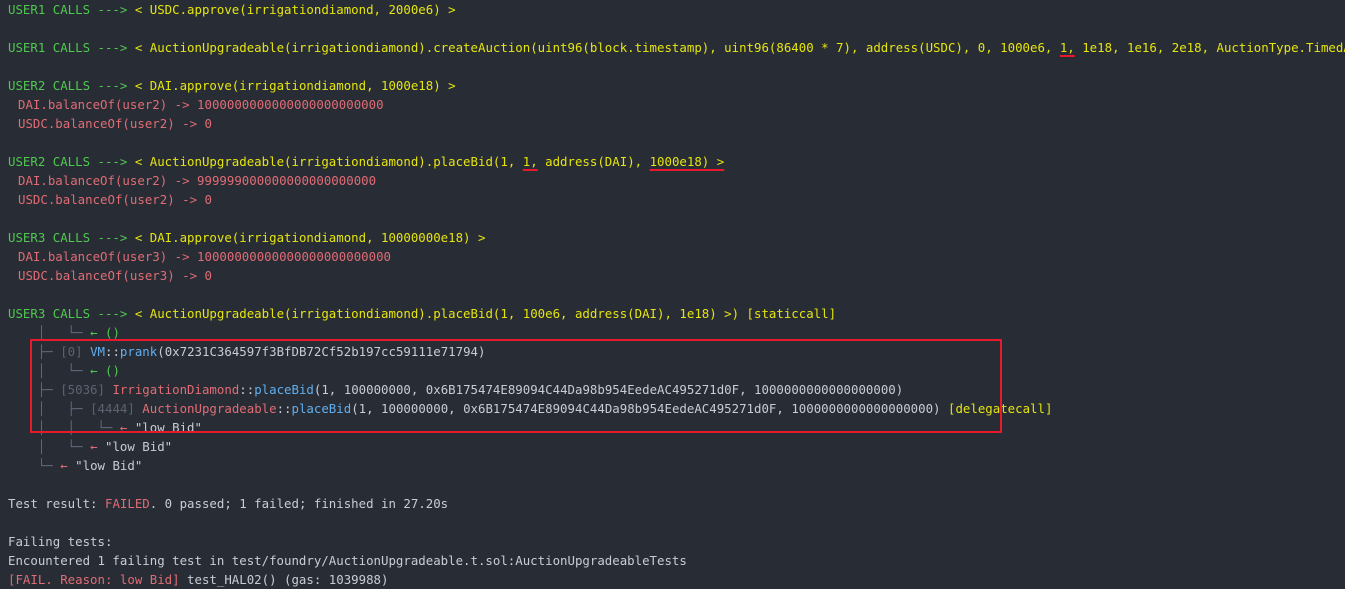 Image resolution: width=1345 pixels, height=589 pixels. I want to click on vm-label: VM, so click(97, 351).